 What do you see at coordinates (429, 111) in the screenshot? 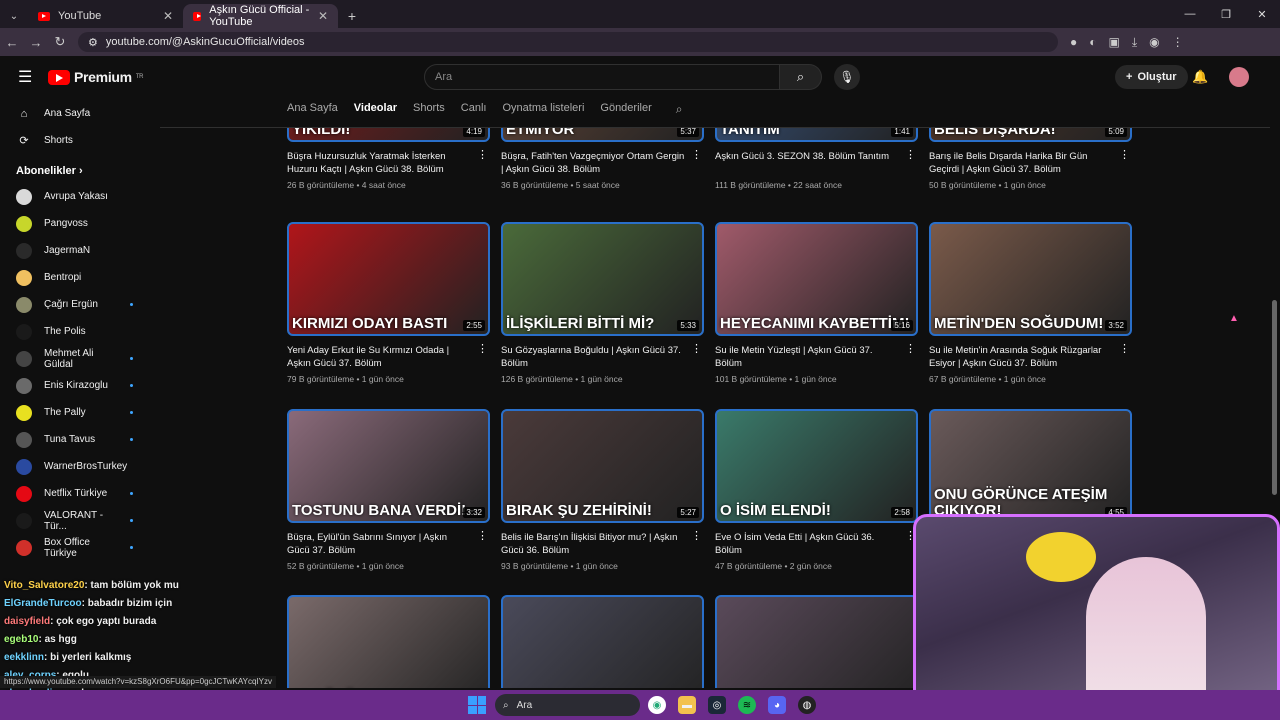
I see `tab-channel: Shorts` at bounding box center [429, 111].